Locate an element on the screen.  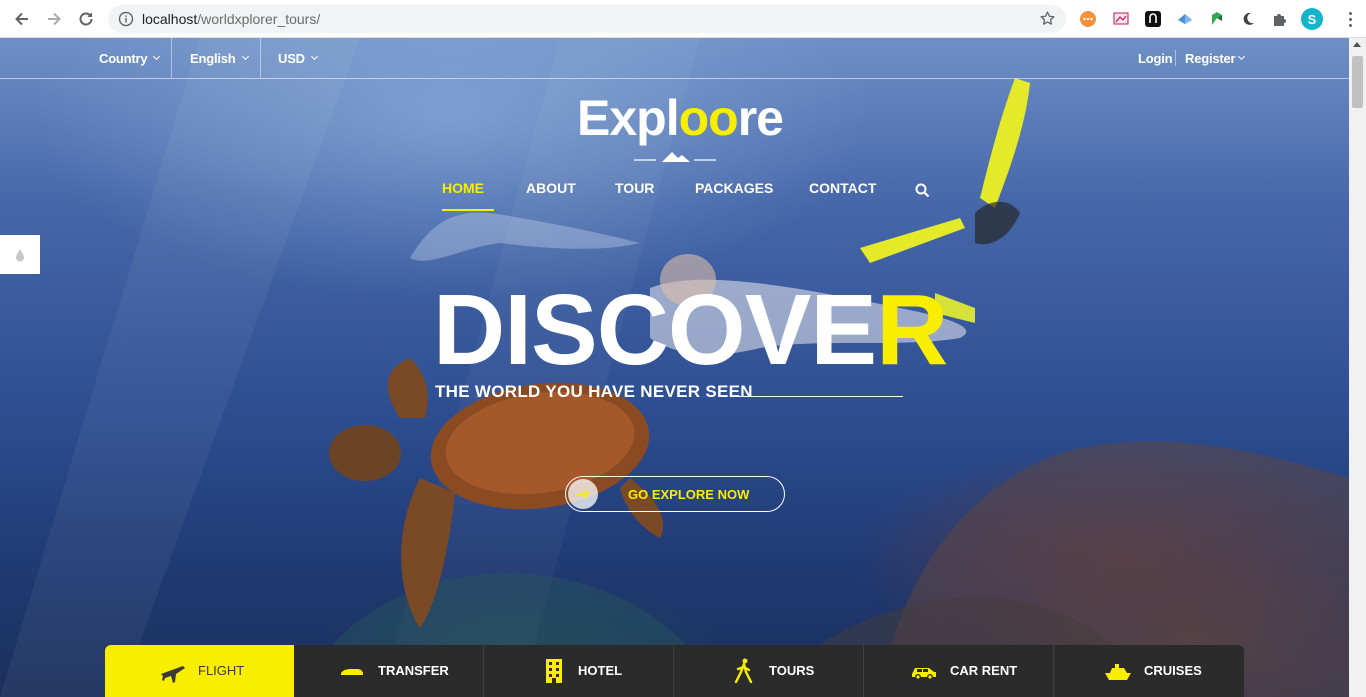
logo-text-end: re is located at coordinates (760, 118).